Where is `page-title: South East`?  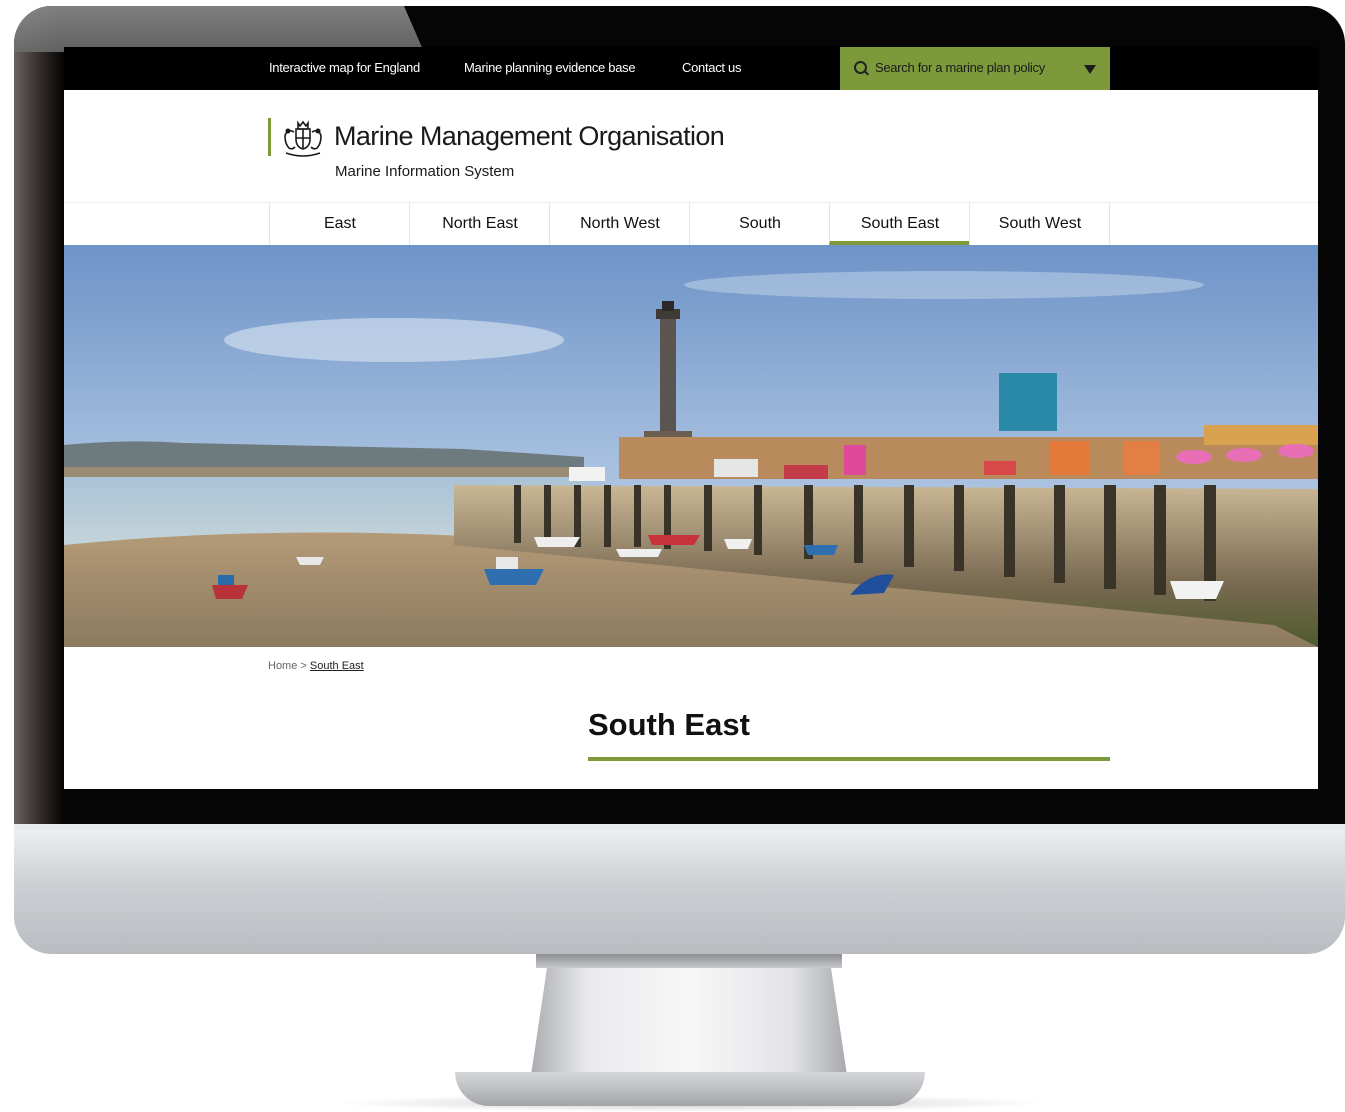 page-title: South East is located at coordinates (669, 724).